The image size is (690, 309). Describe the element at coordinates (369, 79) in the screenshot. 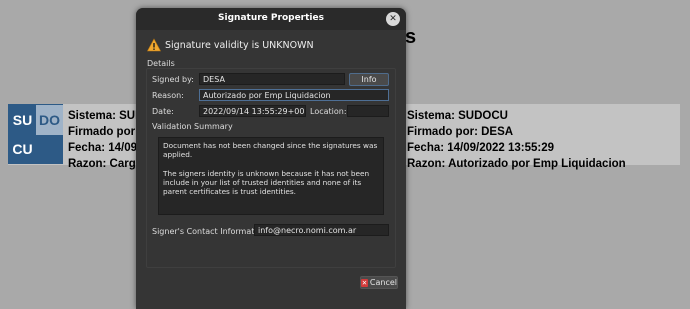

I see `info-button: Info` at that location.